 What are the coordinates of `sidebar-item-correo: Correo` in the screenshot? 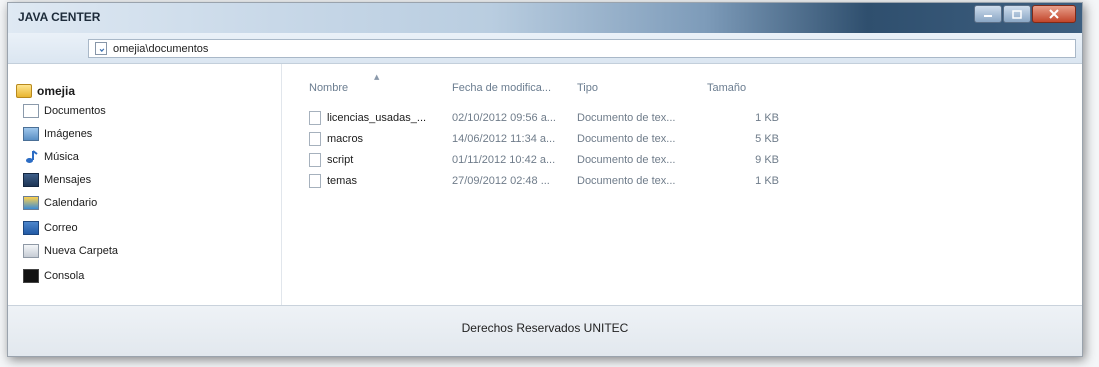 It's located at (50, 228).